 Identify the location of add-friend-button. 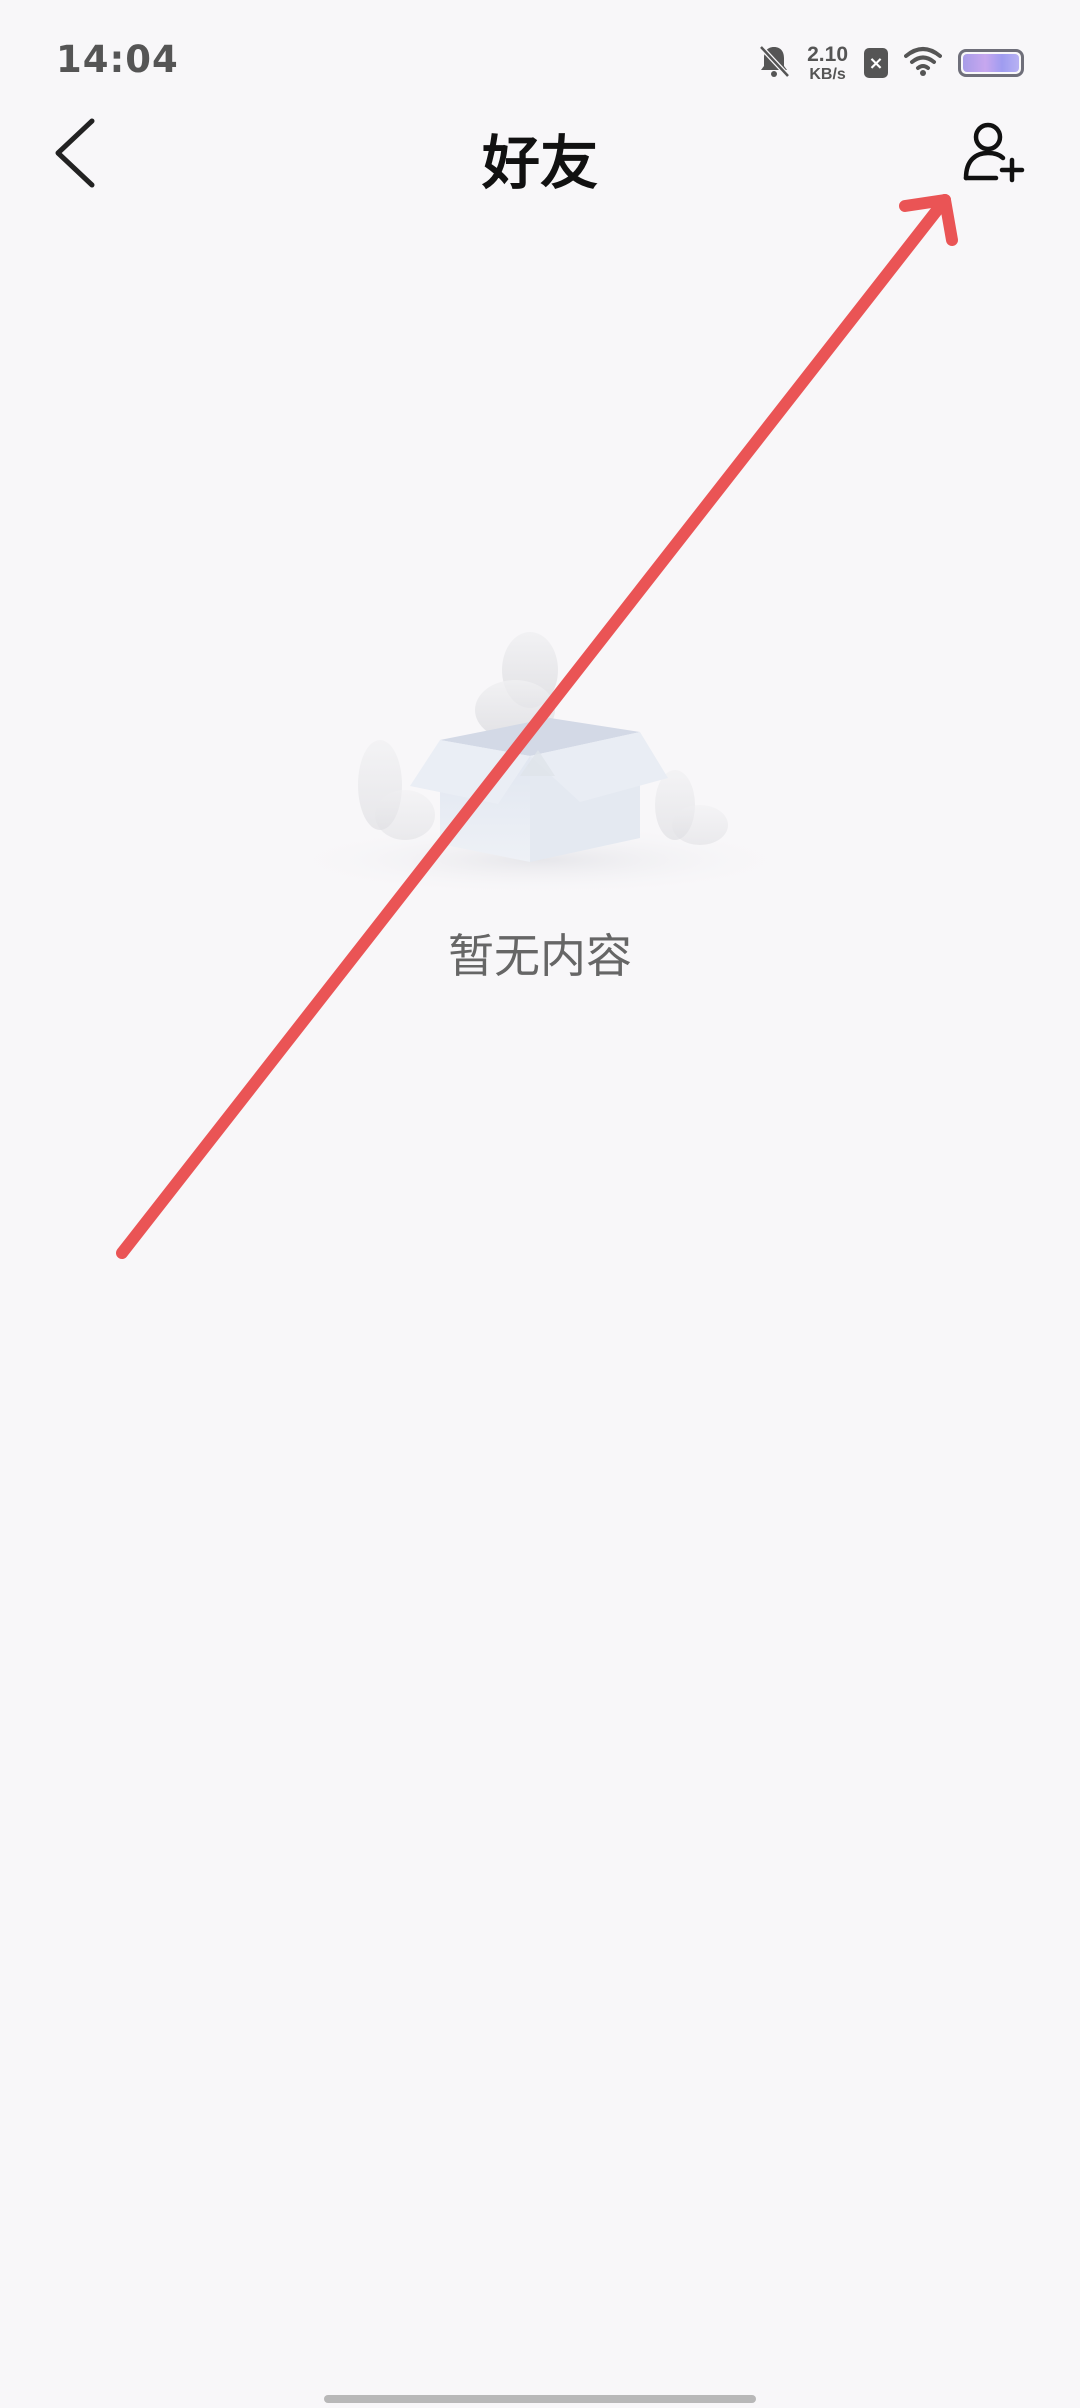
(994, 154).